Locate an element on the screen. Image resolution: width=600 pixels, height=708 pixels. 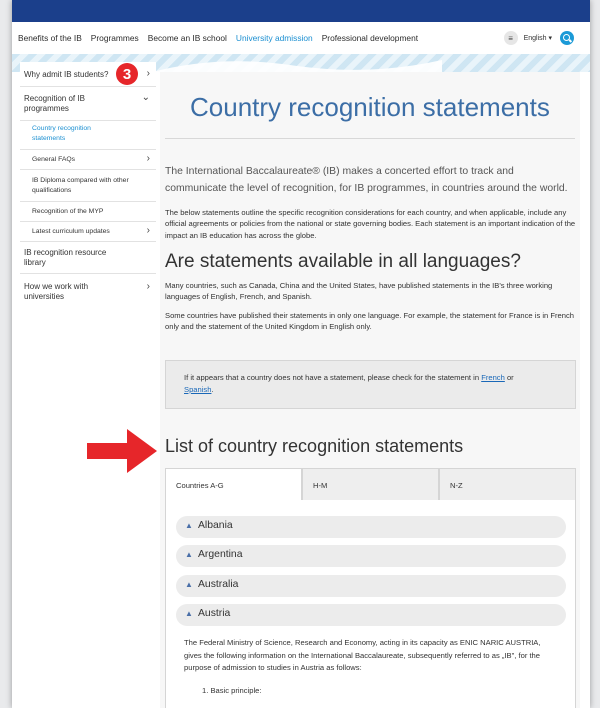
page-title: Country recognition statements is located at coordinates (370, 107).